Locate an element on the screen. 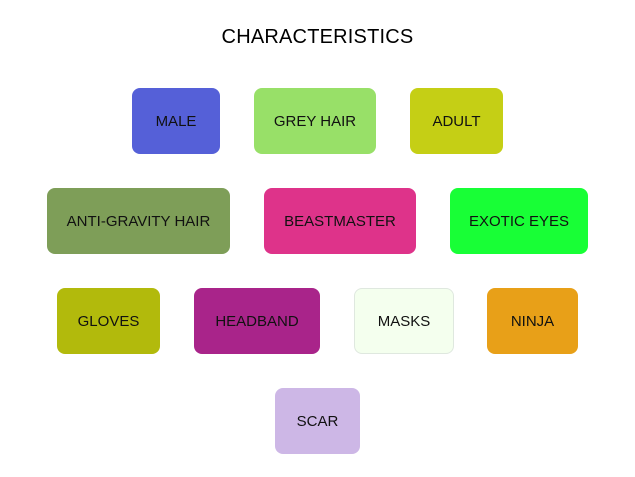  tag-label: ANTI-GRAVITY HAIR is located at coordinates (138, 221).